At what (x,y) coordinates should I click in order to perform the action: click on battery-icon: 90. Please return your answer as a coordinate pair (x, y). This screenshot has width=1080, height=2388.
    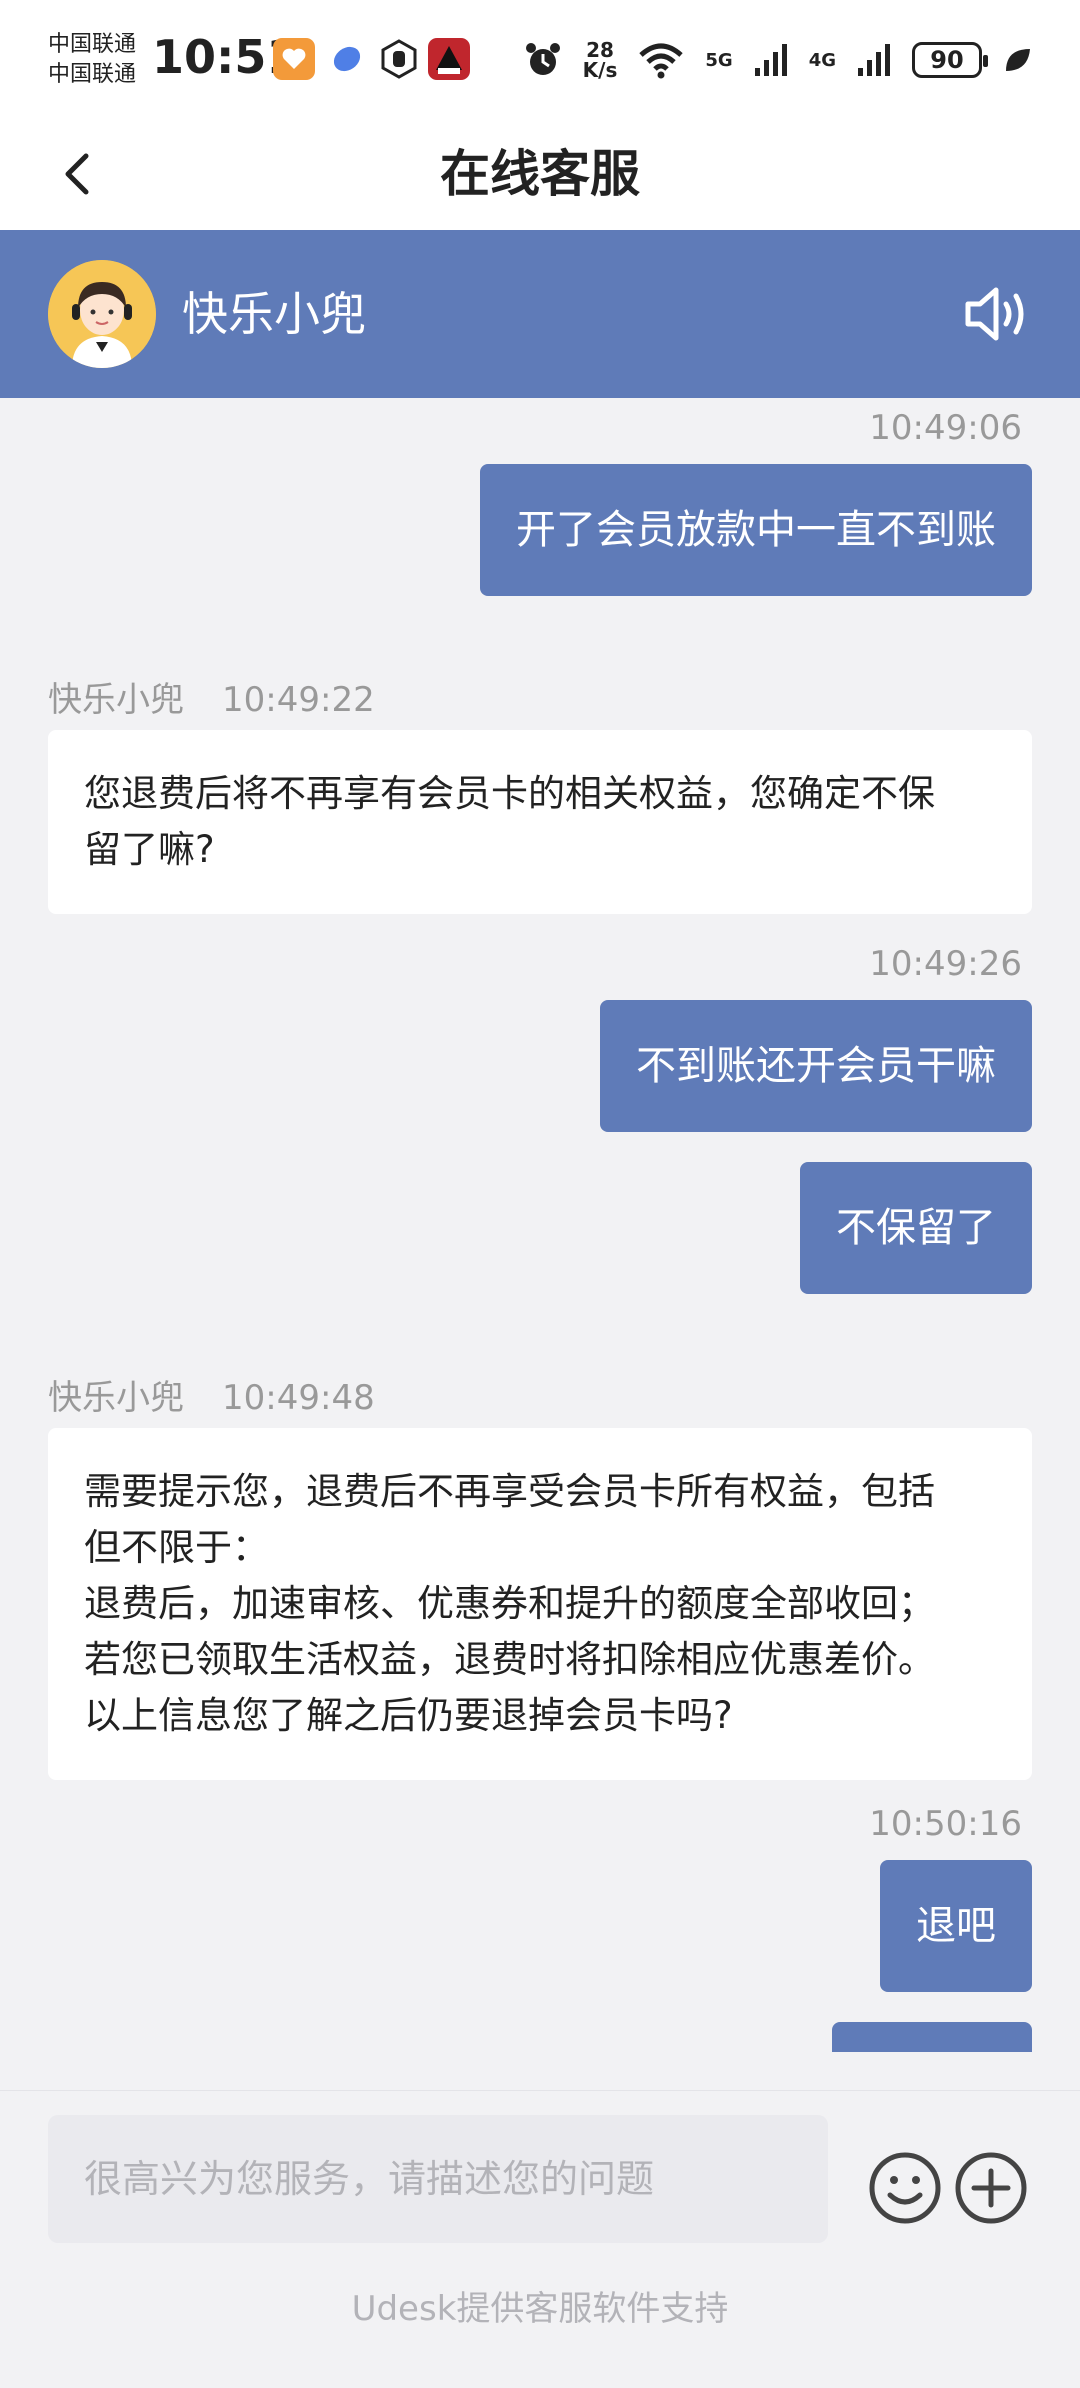
    Looking at the image, I should click on (950, 60).